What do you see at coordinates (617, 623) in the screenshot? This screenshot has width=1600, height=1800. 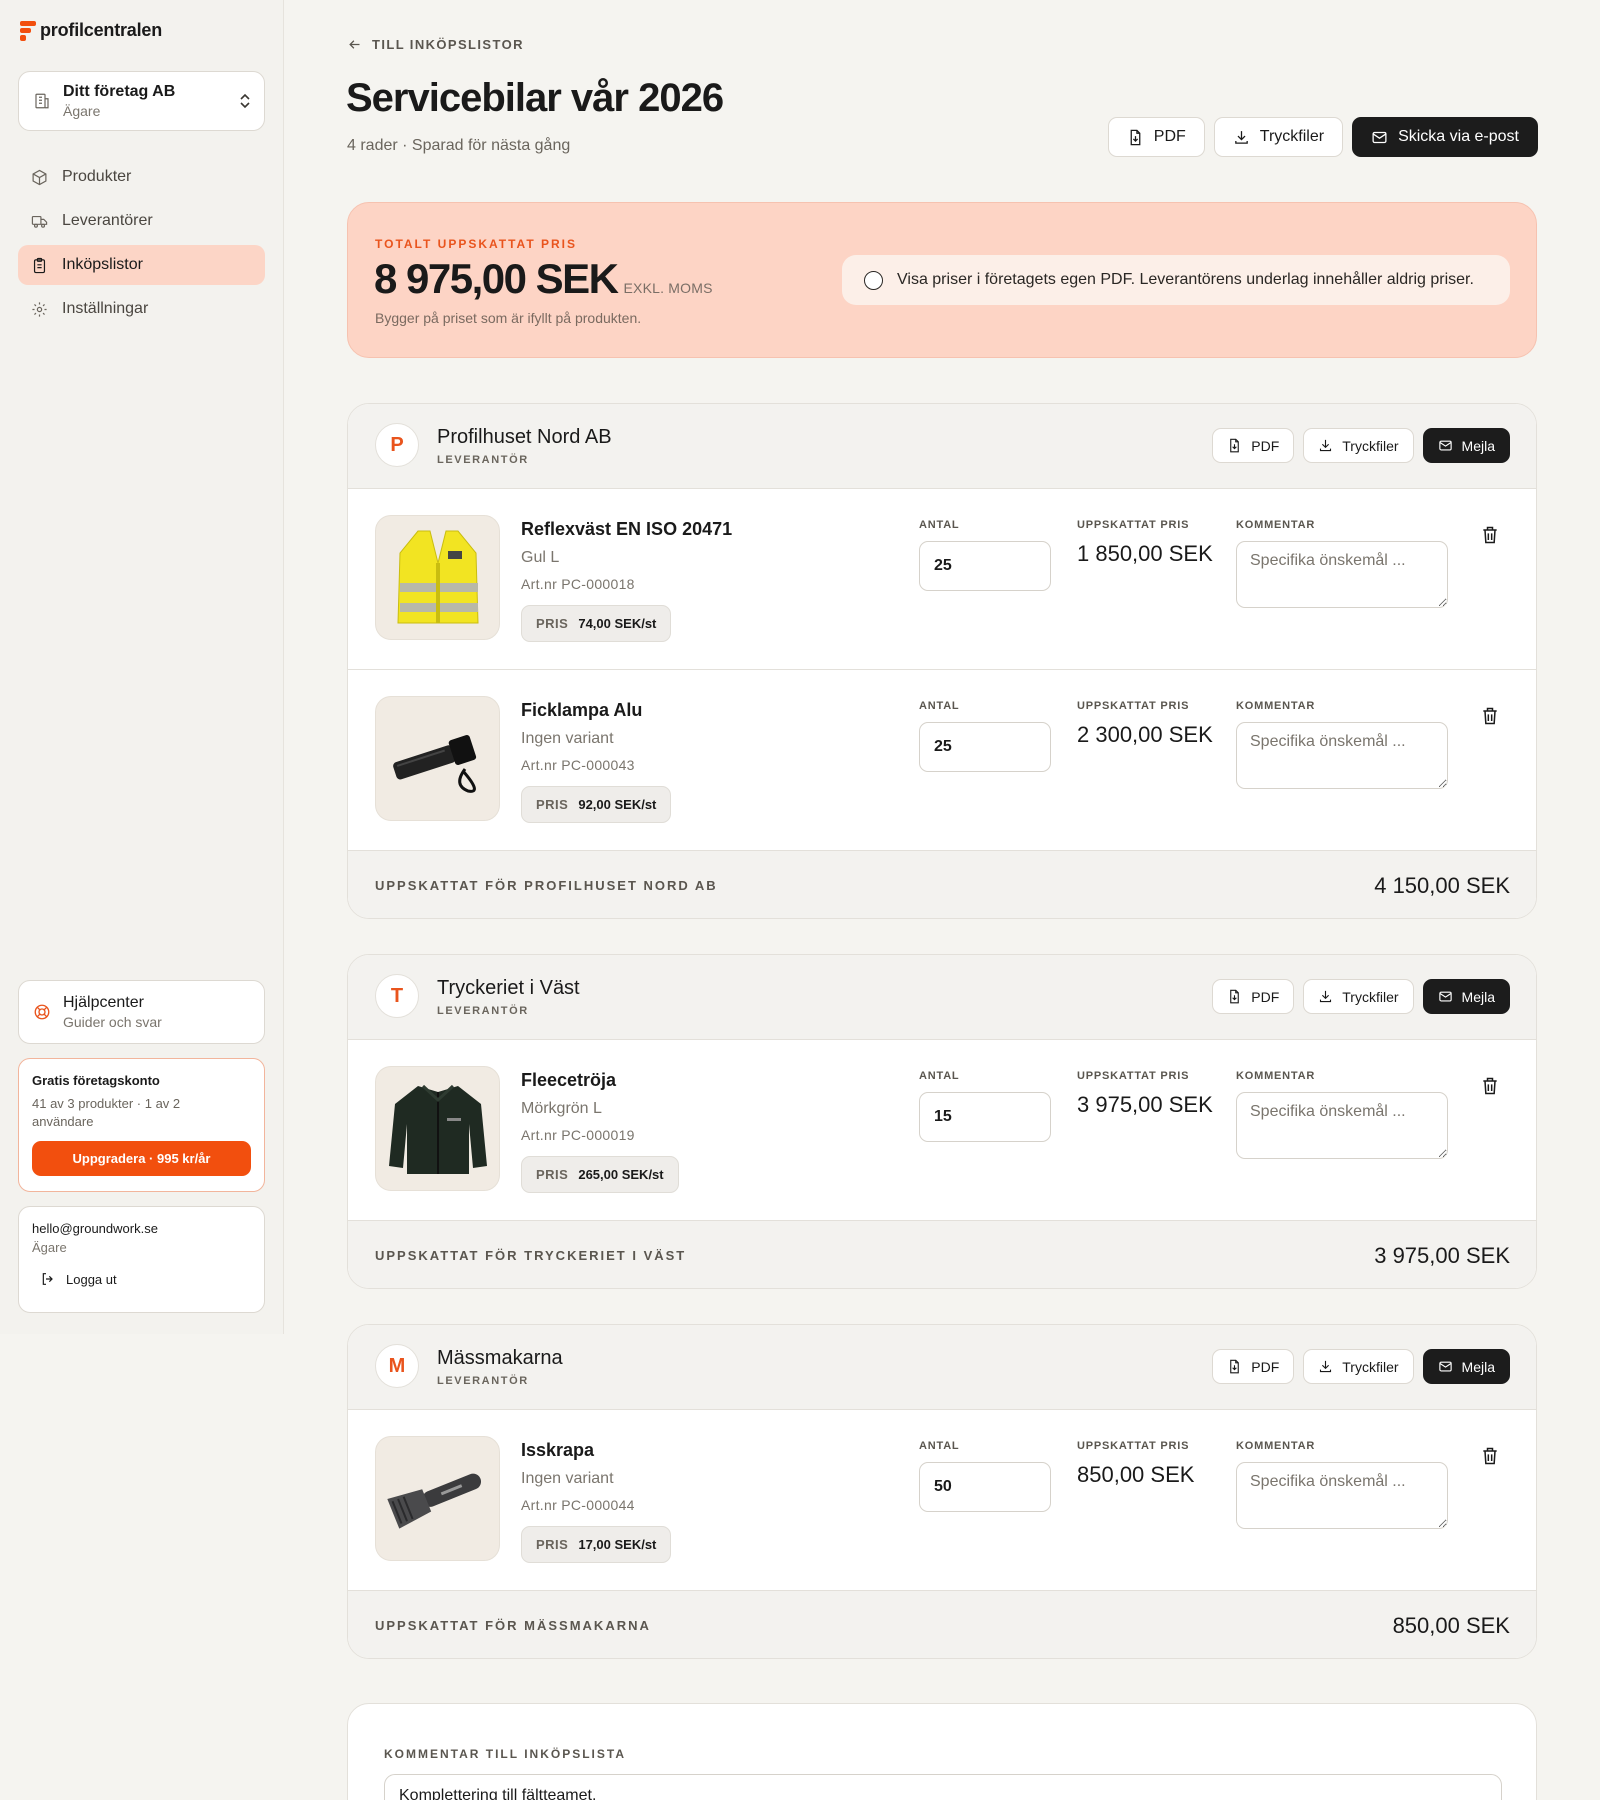 I see `unit-price-value: 74,00 SEK/st` at bounding box center [617, 623].